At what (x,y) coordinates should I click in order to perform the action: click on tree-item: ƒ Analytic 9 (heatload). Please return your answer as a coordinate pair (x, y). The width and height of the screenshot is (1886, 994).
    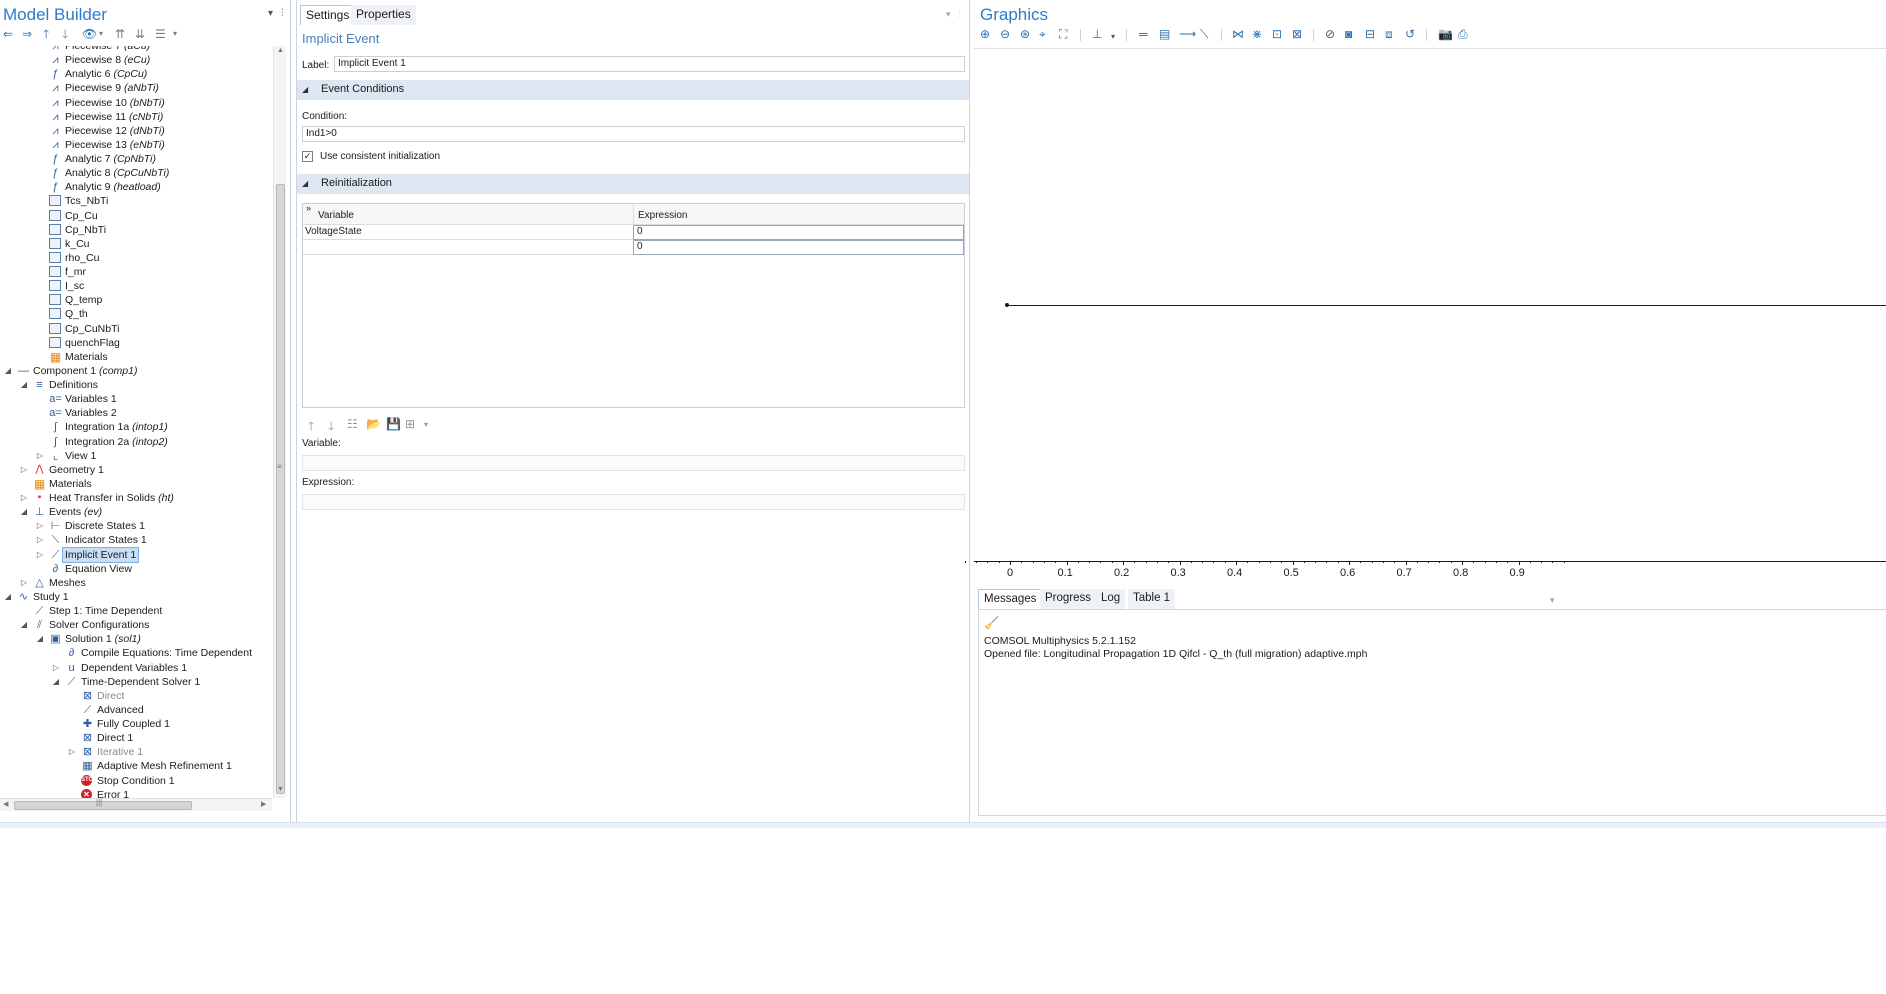
    Looking at the image, I should click on (136, 187).